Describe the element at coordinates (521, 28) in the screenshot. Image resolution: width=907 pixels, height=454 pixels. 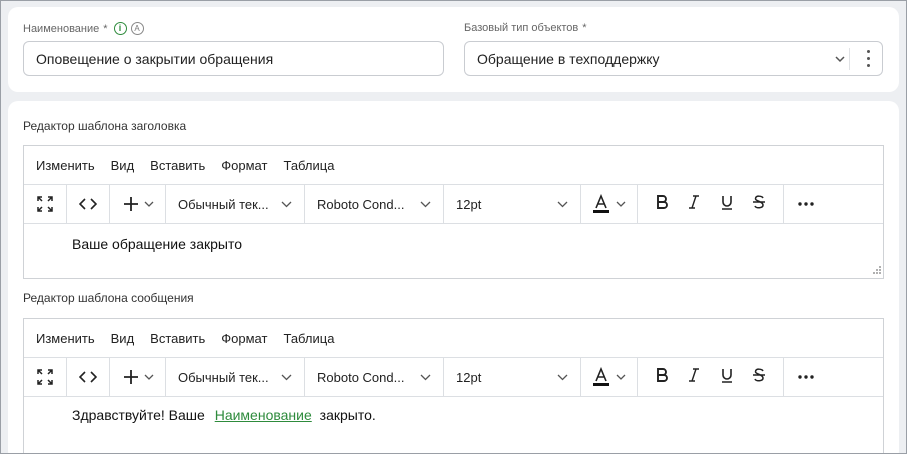
I see `base-type-label-text: Базовый тип объектов` at that location.